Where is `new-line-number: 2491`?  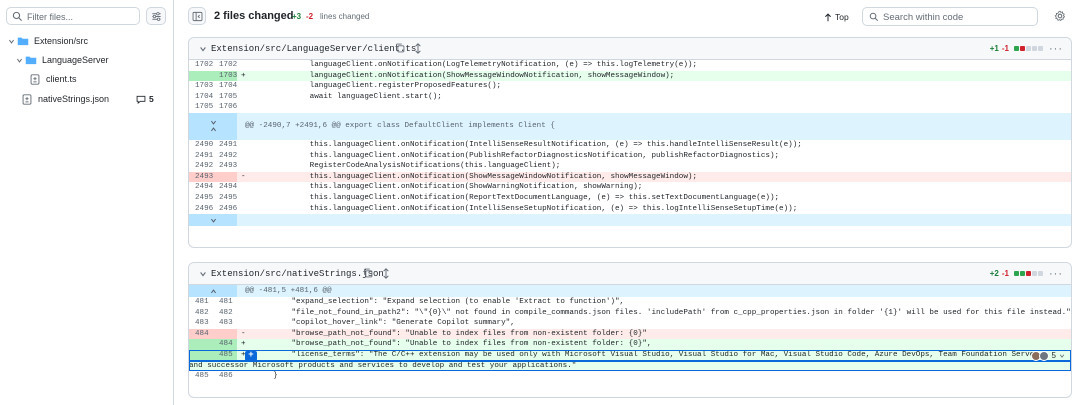
new-line-number: 2491 is located at coordinates (225, 145).